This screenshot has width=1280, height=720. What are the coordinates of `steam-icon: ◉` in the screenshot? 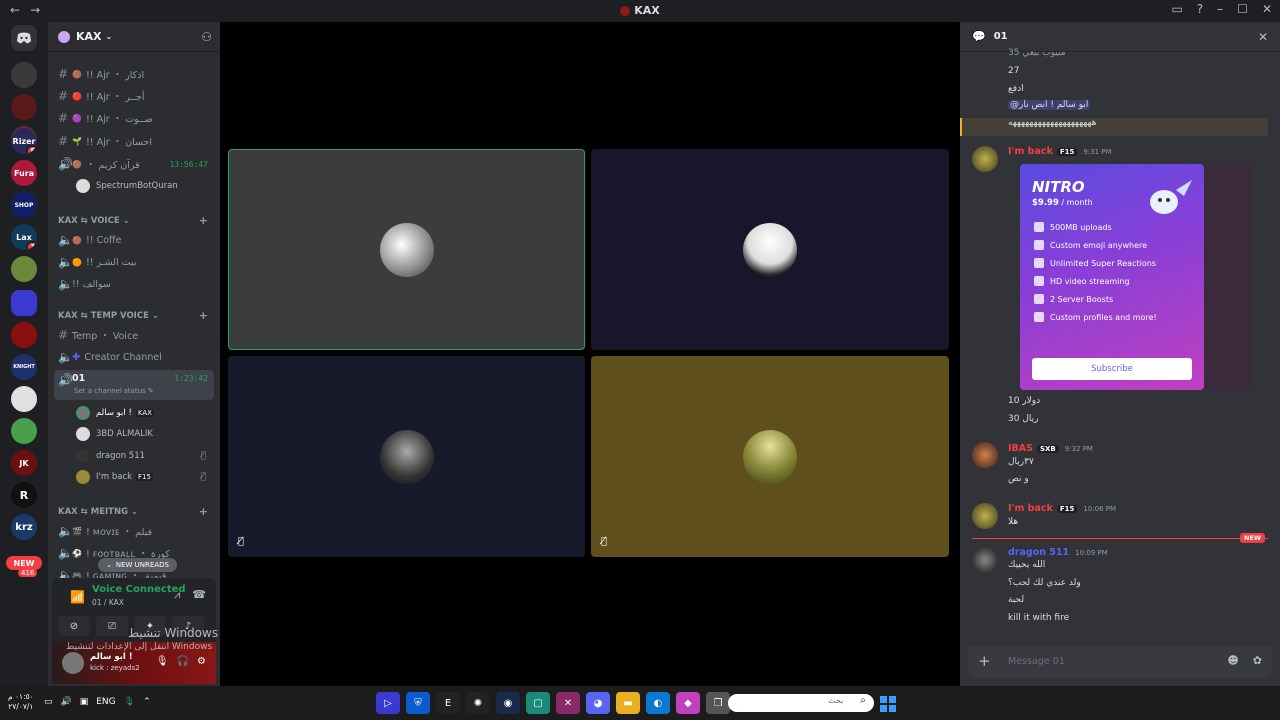 It's located at (508, 703).